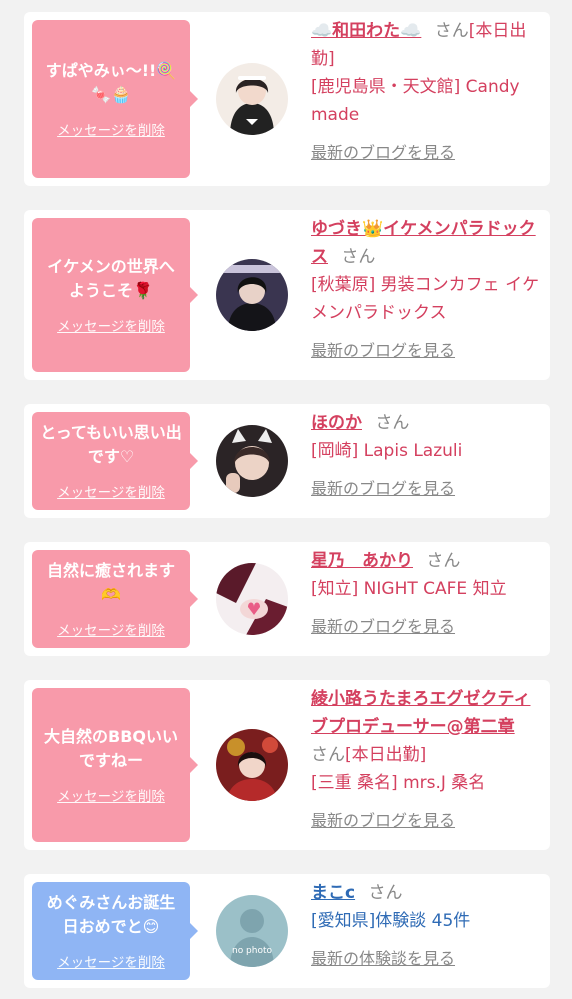 The width and height of the screenshot is (572, 999). Describe the element at coordinates (362, 561) in the screenshot. I see `profile-name-link: 星乃 あかり` at that location.